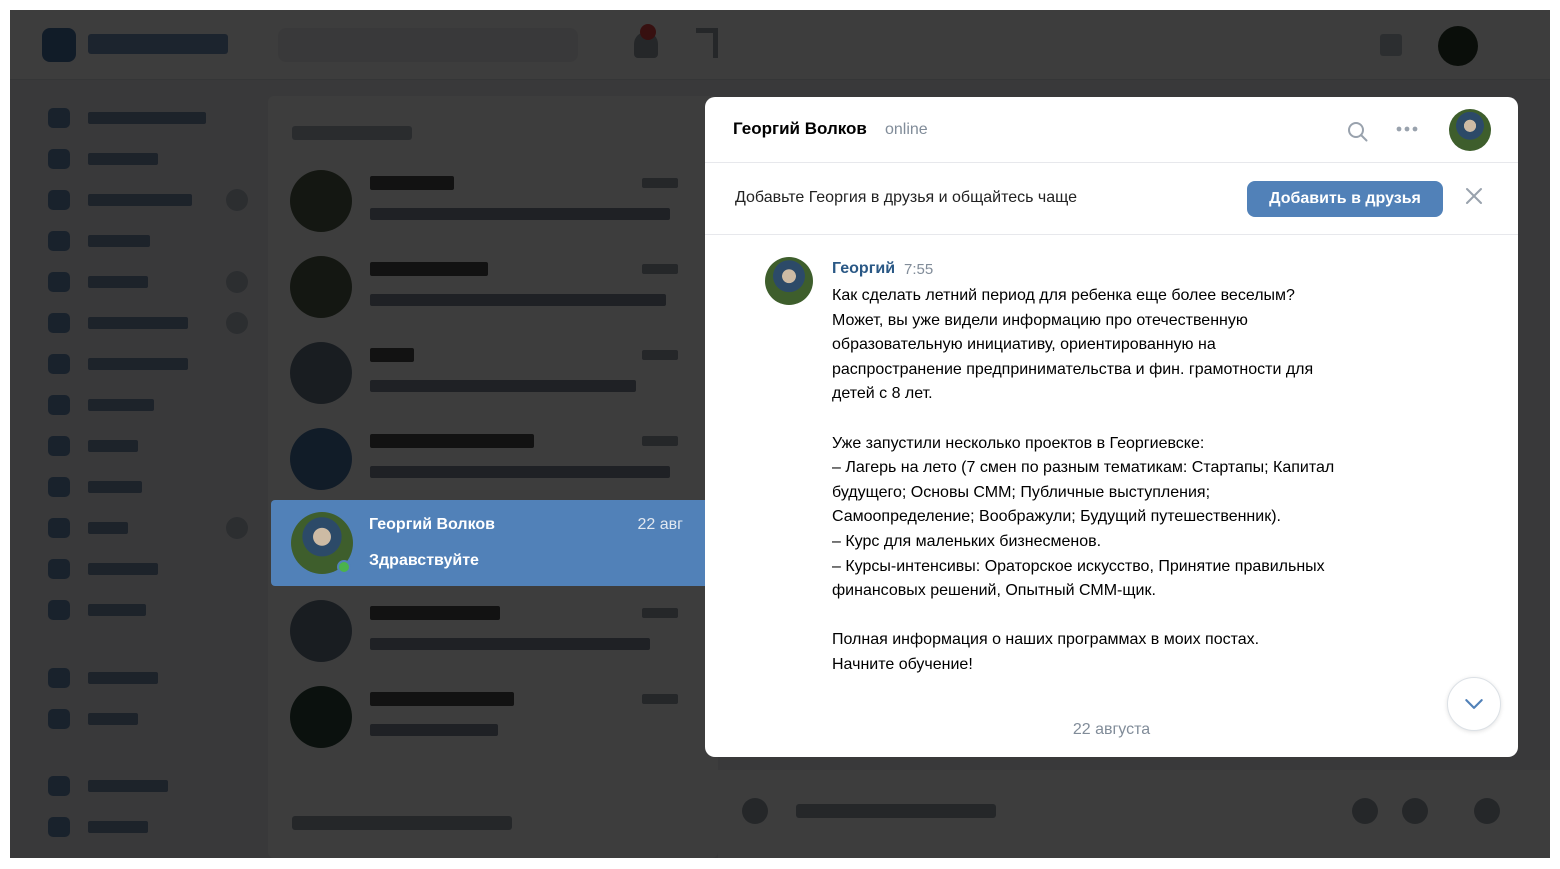  I want to click on message-line: финансовых решений, Опытный СММ-щик., so click(994, 591).